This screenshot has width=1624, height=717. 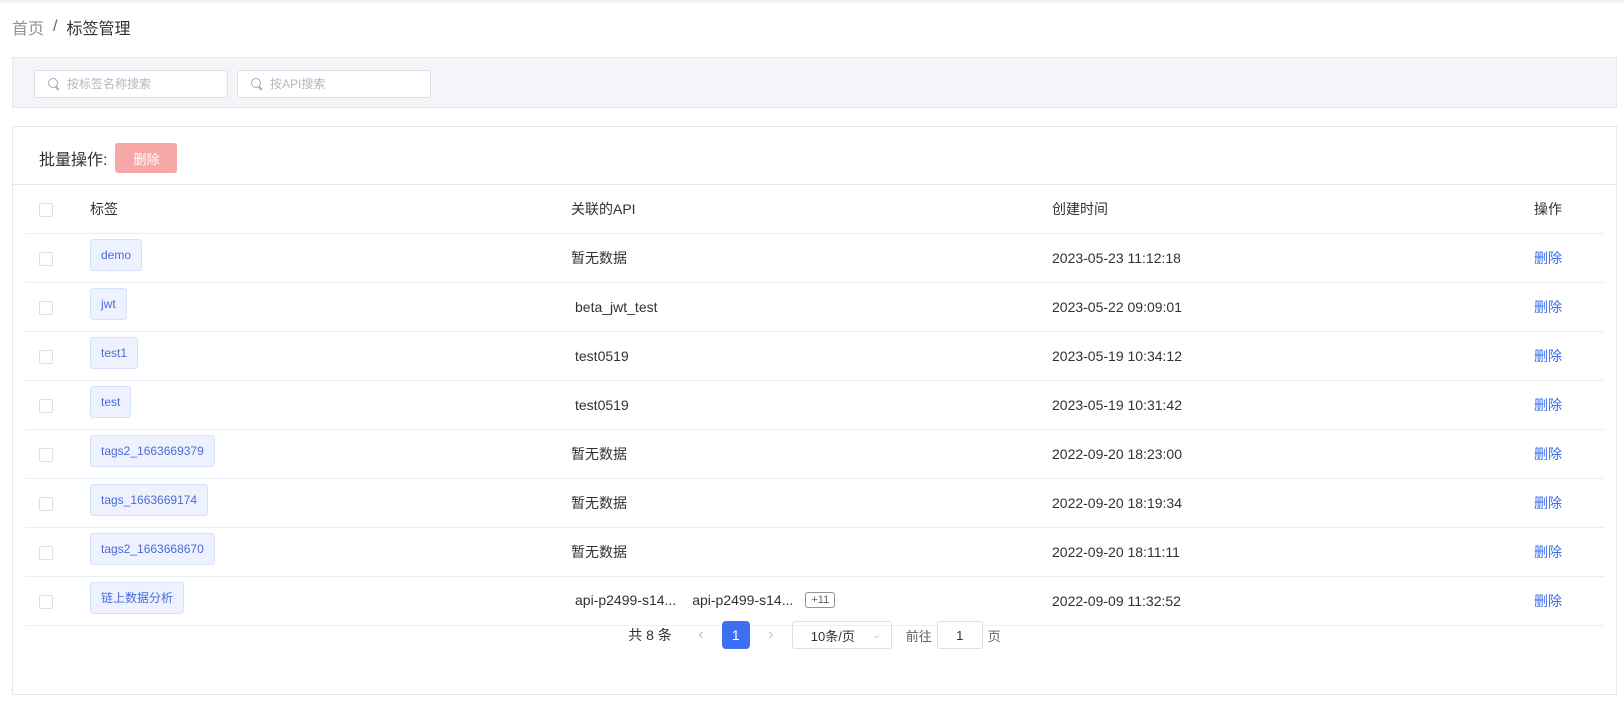 I want to click on header-select-all-cell, so click(x=57, y=209).